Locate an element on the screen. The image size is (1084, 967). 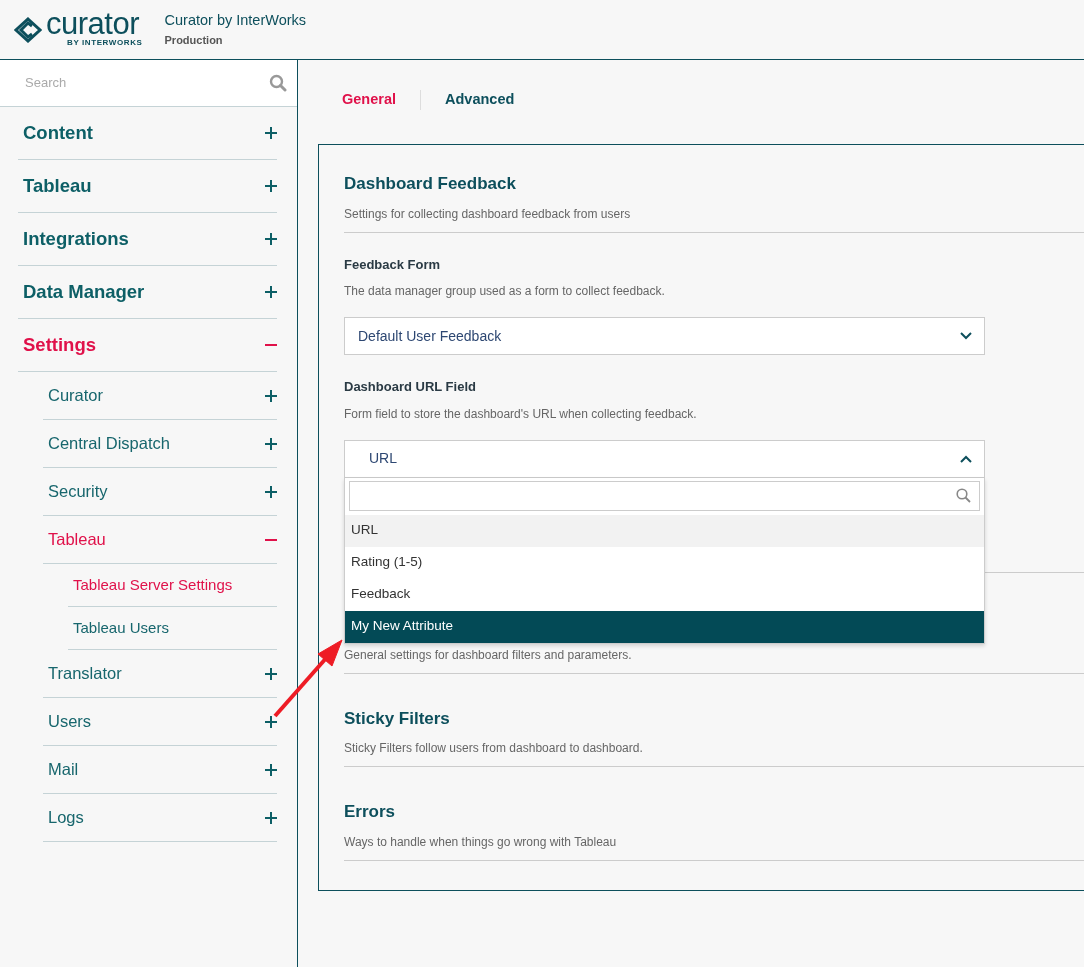
section-description: General settings for dashboard filters and parameters. is located at coordinates (714, 659).